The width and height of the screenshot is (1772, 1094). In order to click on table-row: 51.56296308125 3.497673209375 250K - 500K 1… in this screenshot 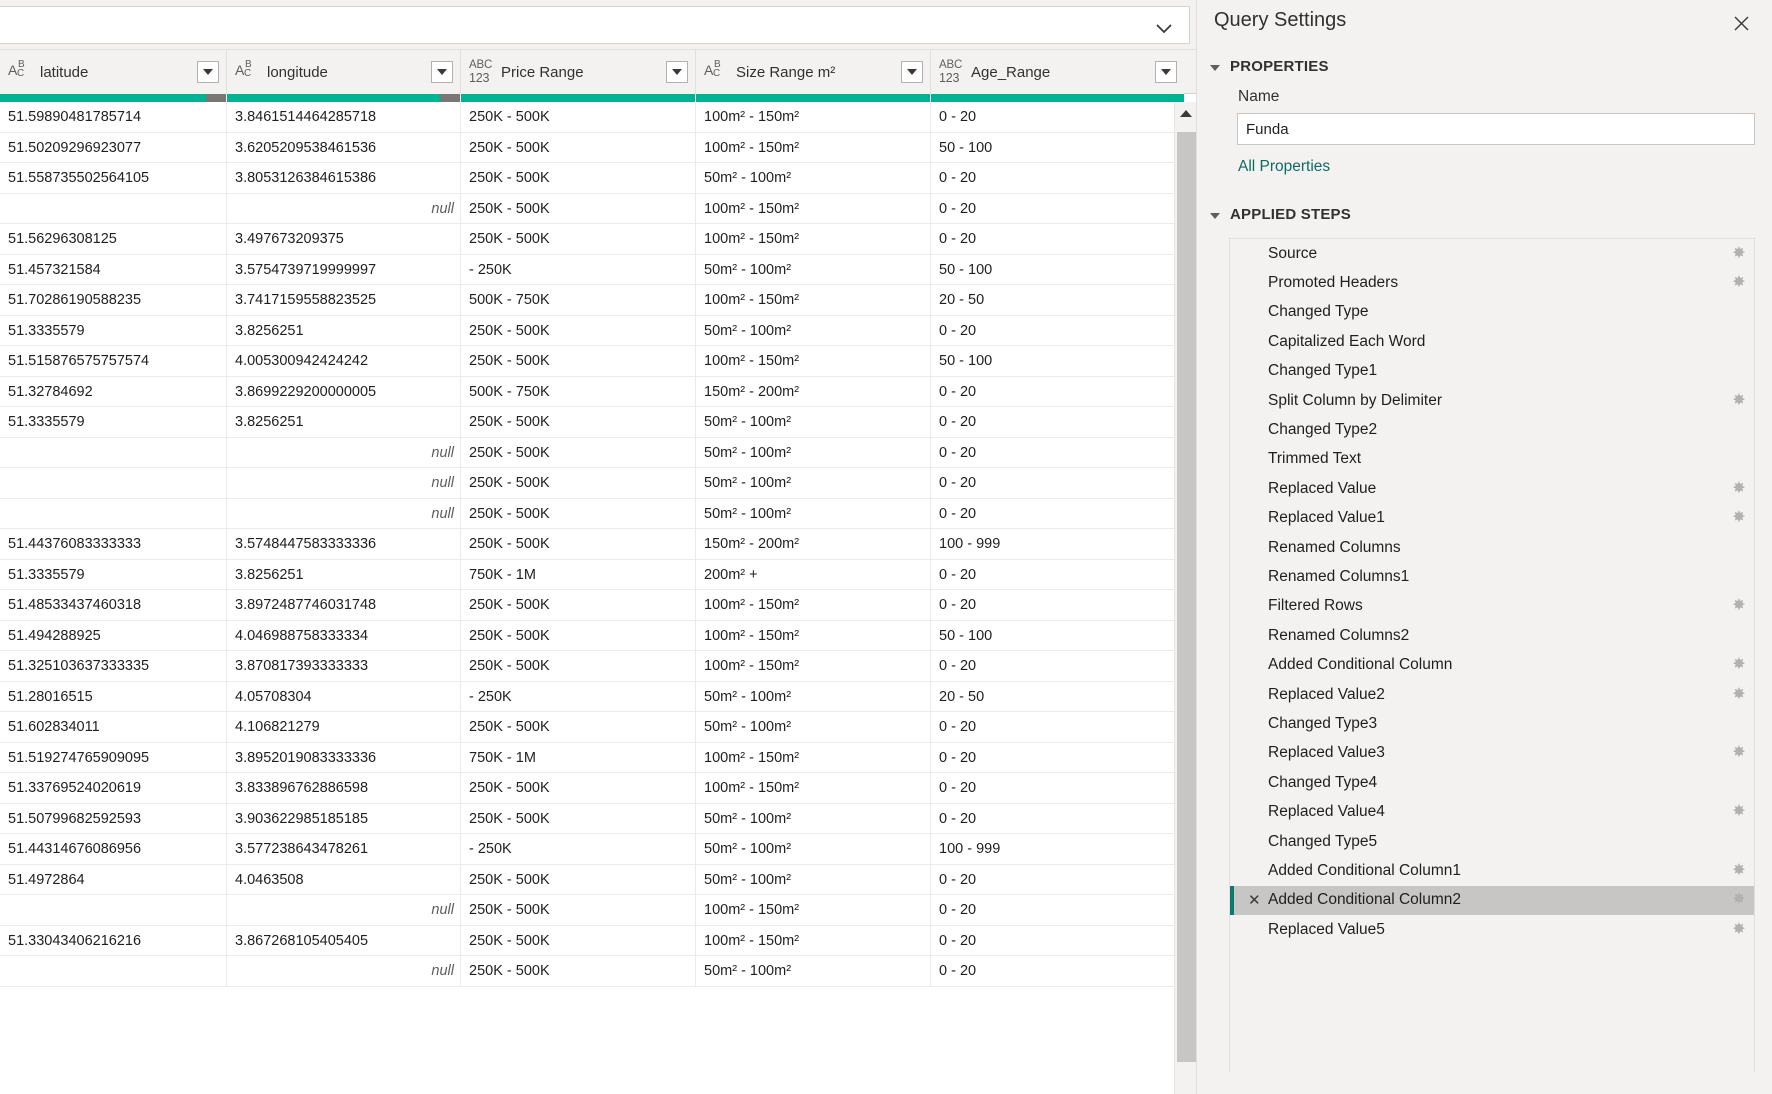, I will do `click(587, 239)`.